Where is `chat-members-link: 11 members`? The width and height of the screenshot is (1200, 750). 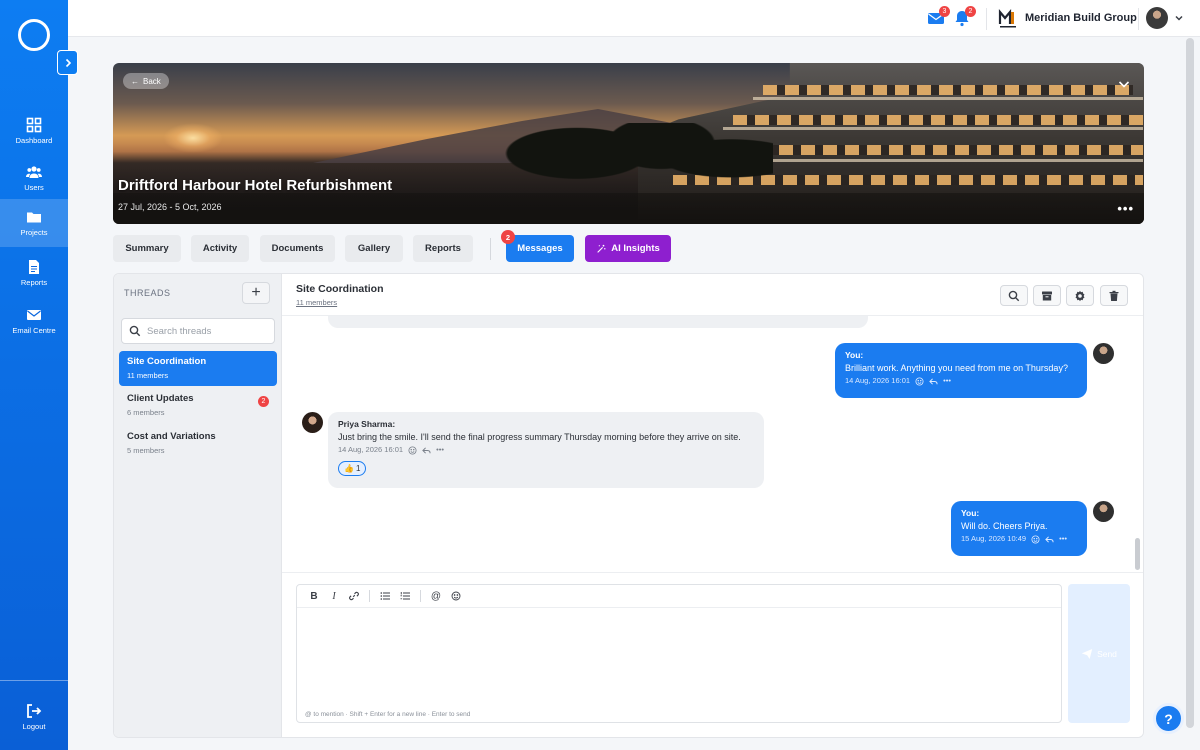
chat-members-link: 11 members is located at coordinates (316, 302).